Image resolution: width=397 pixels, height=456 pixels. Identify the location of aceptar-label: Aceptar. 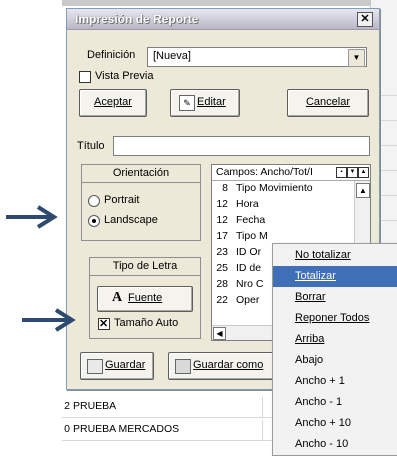
(113, 102).